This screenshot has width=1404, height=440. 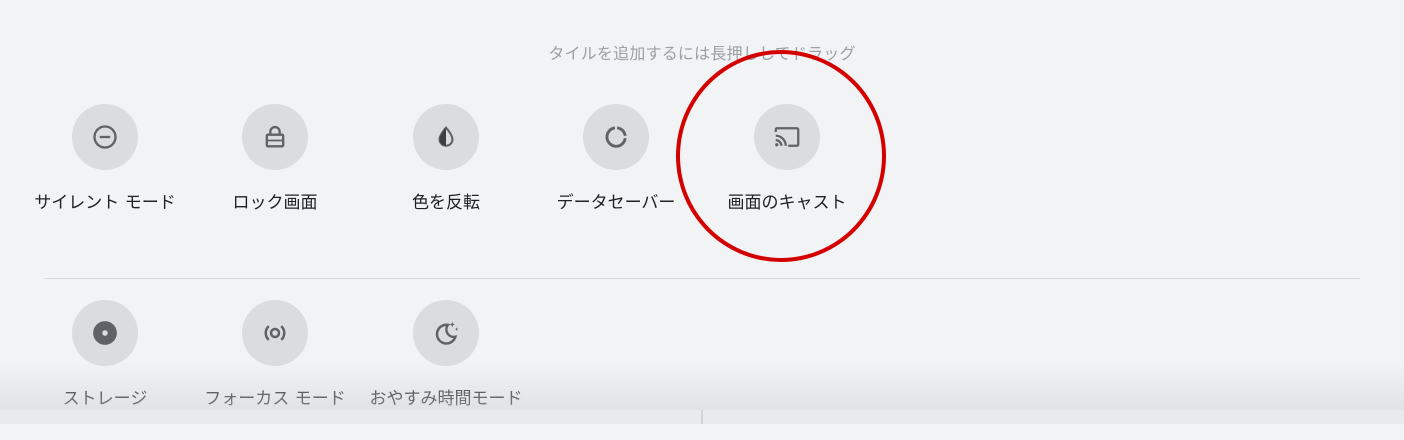 I want to click on bottom-bar, so click(x=702, y=417).